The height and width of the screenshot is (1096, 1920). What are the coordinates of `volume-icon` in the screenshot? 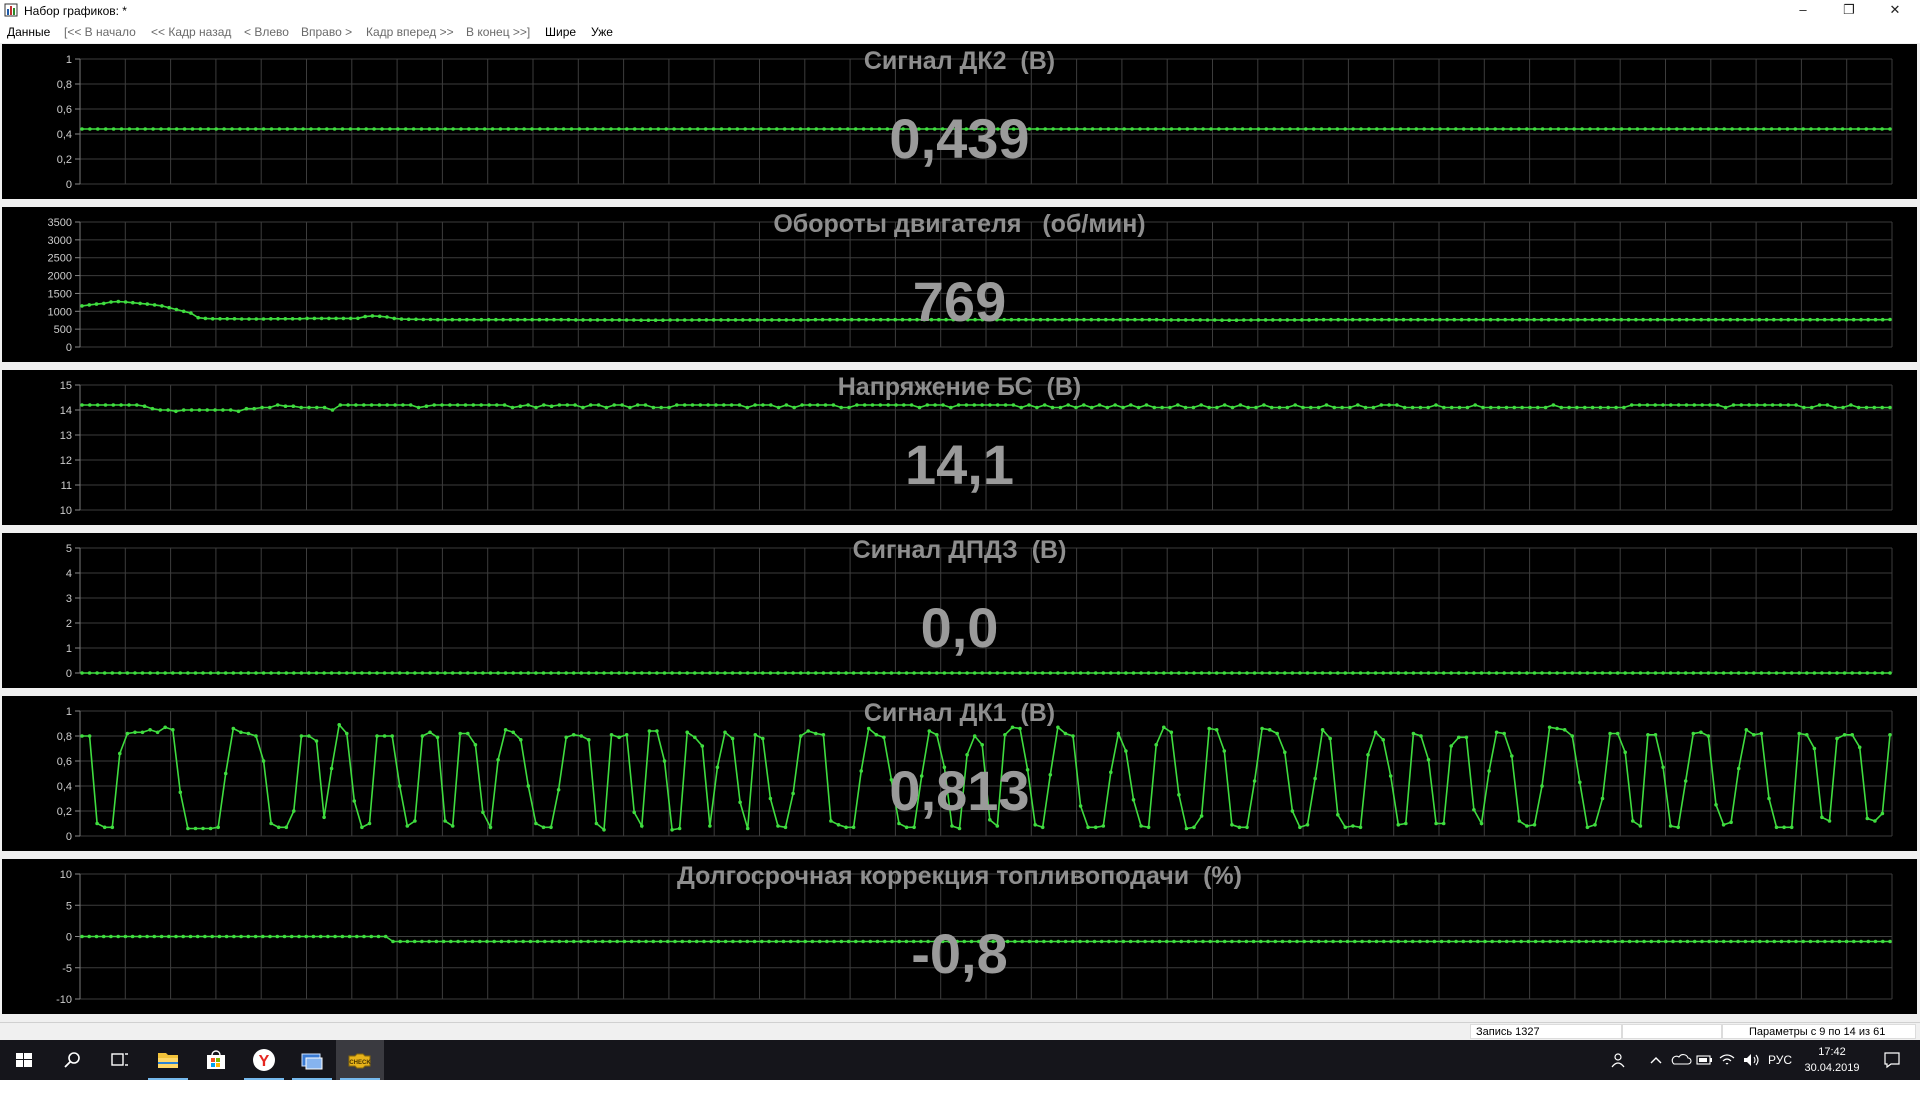 It's located at (1751, 1060).